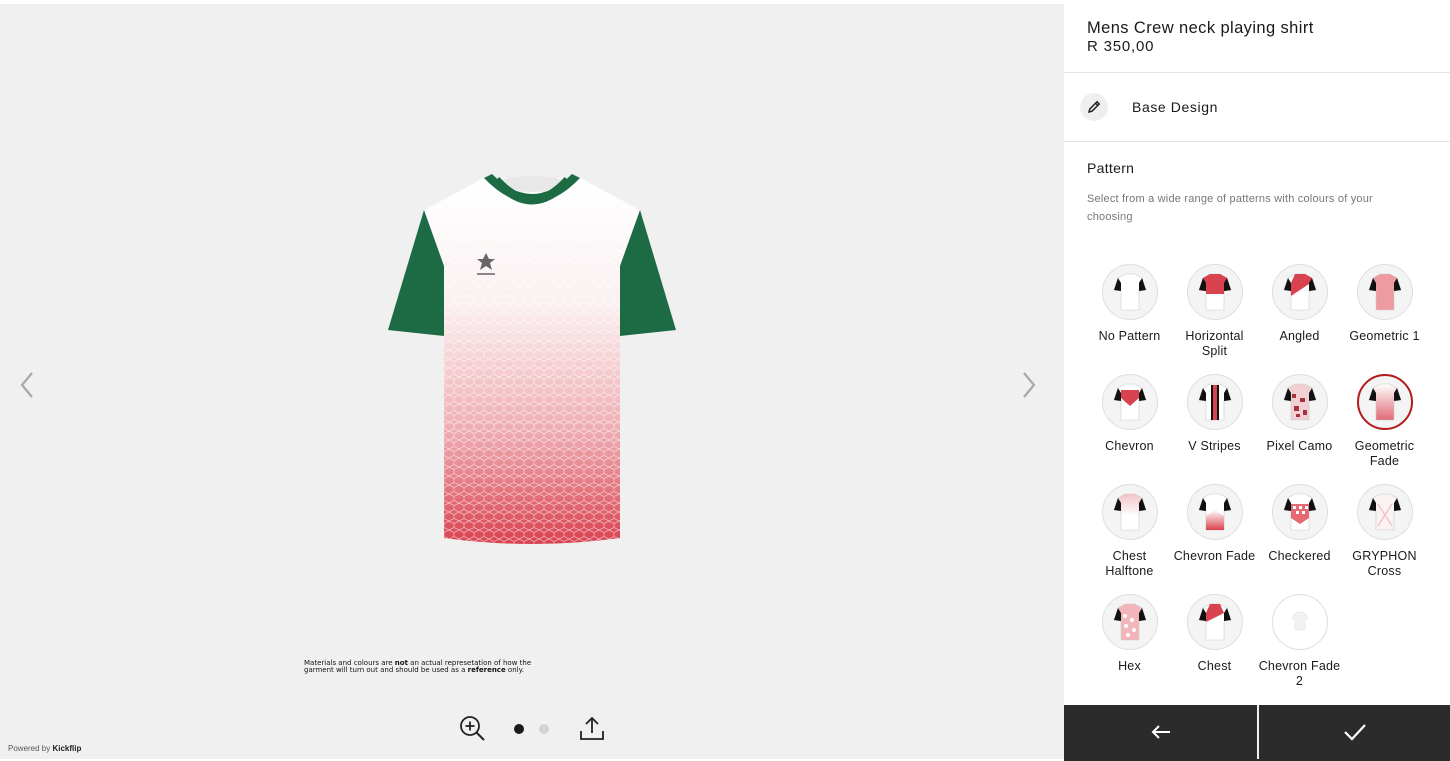 The height and width of the screenshot is (761, 1450). I want to click on product-price: R 350,00, so click(1121, 46).